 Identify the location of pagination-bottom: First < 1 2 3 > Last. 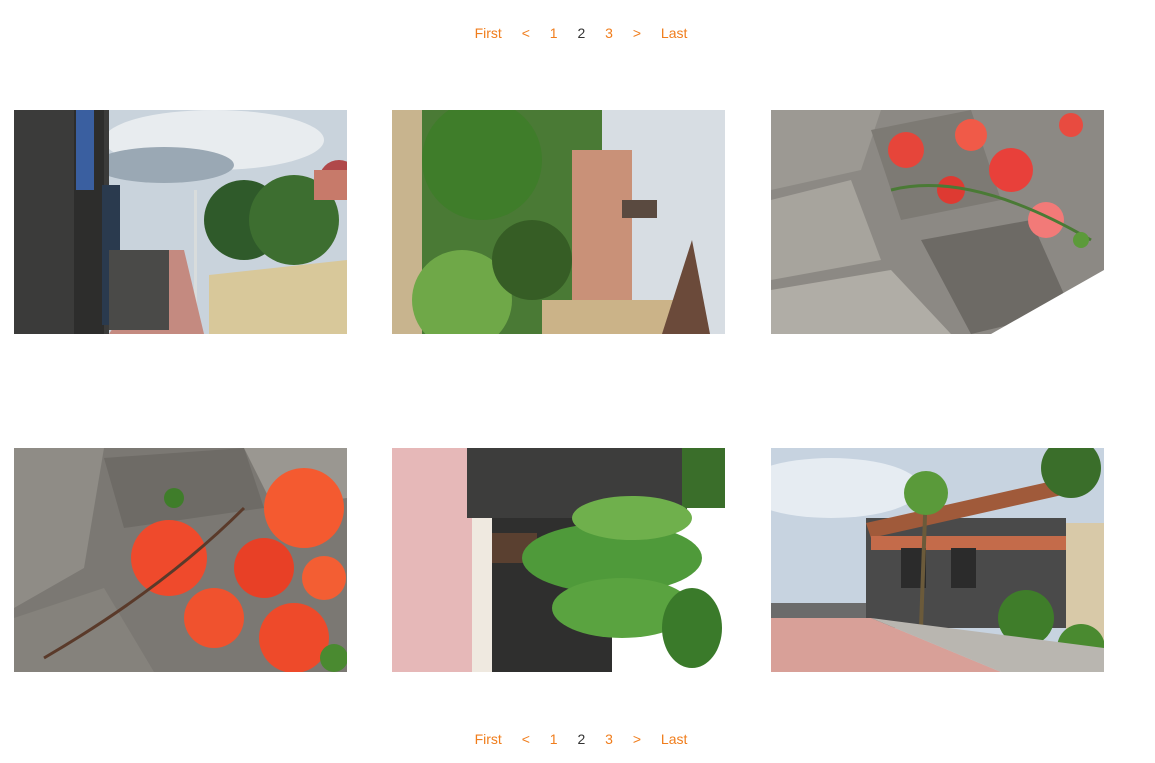
(577, 739).